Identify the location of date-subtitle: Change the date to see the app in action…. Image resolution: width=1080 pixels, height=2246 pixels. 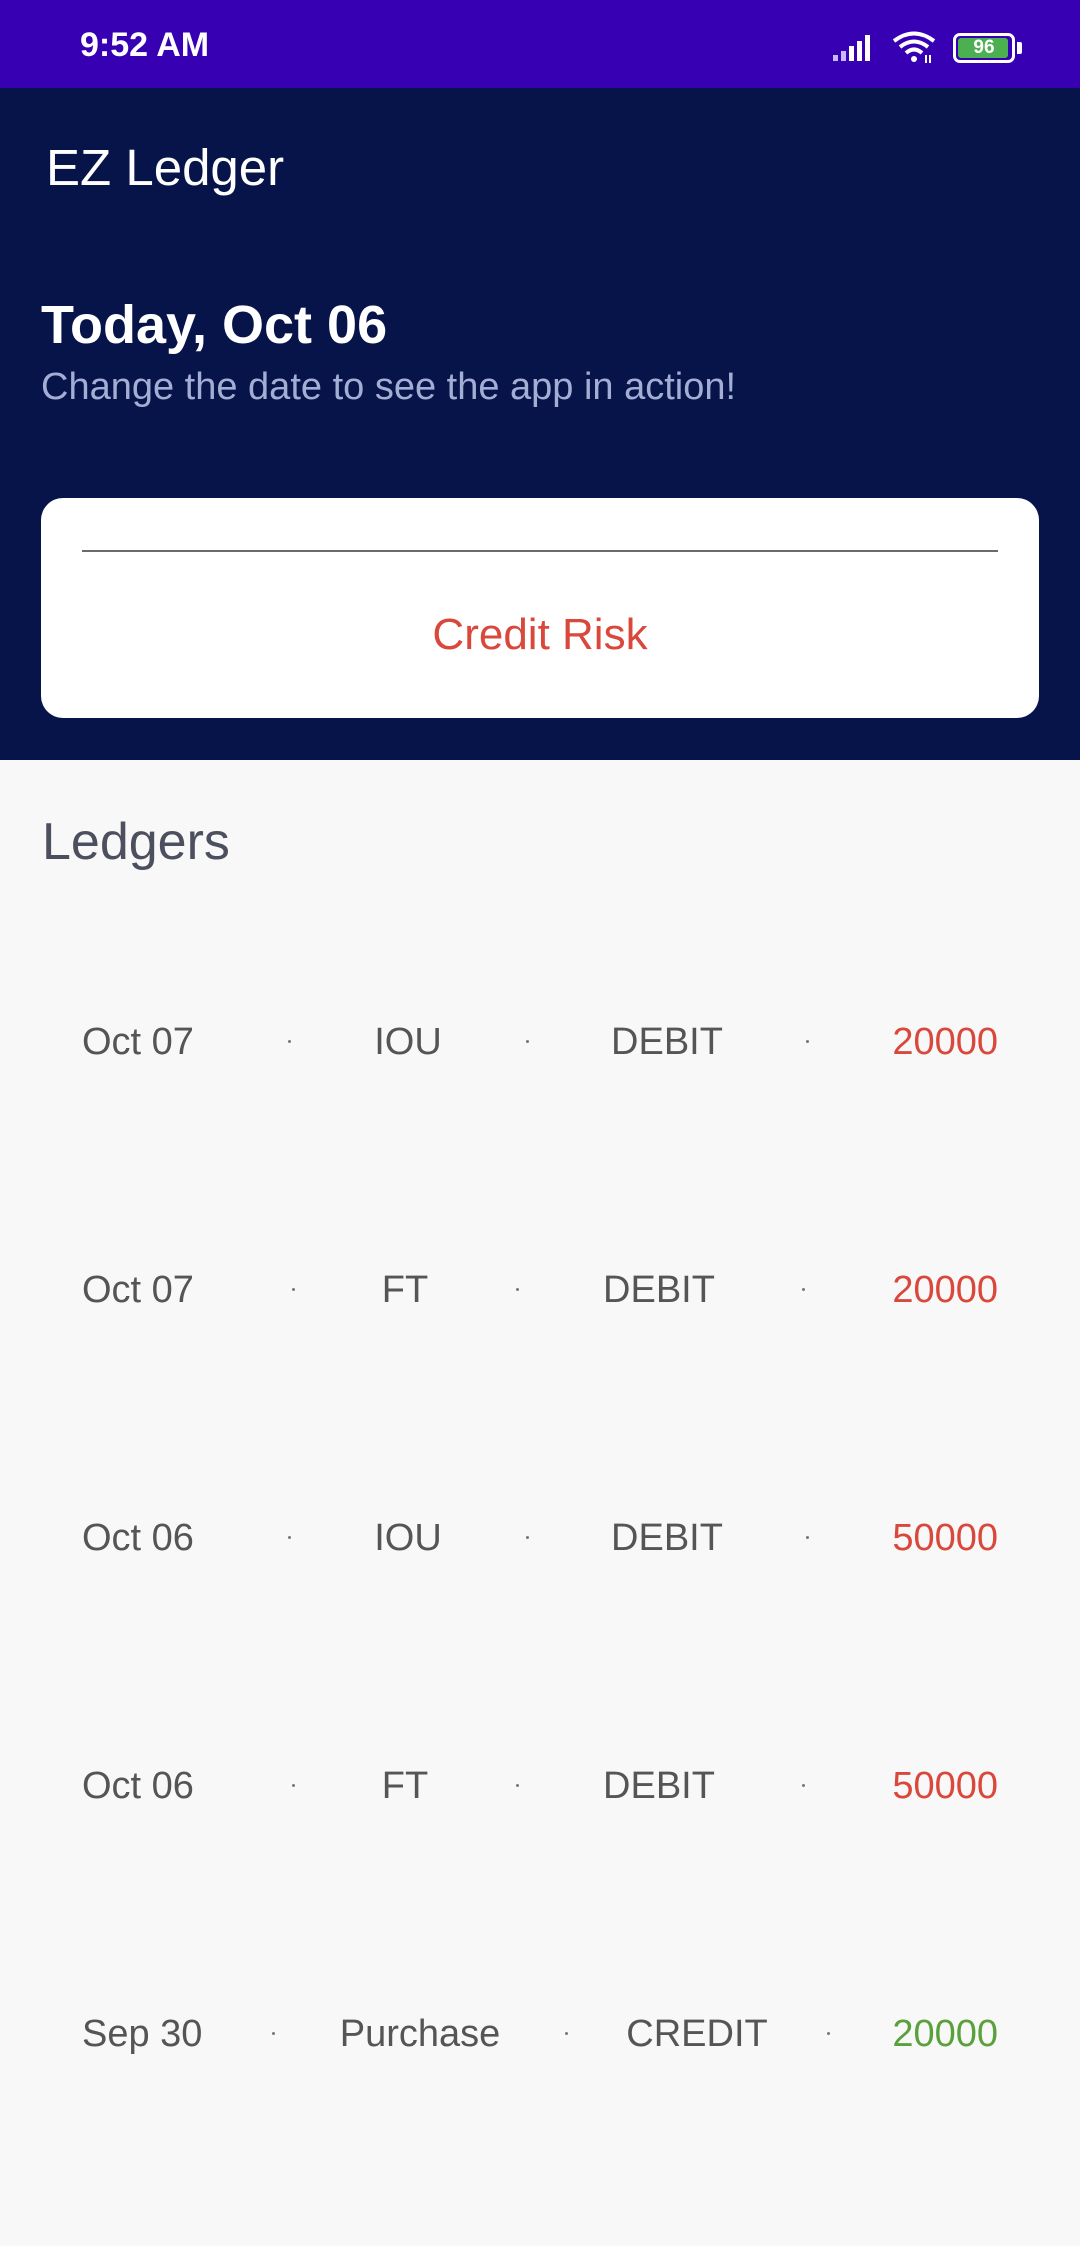
(389, 387).